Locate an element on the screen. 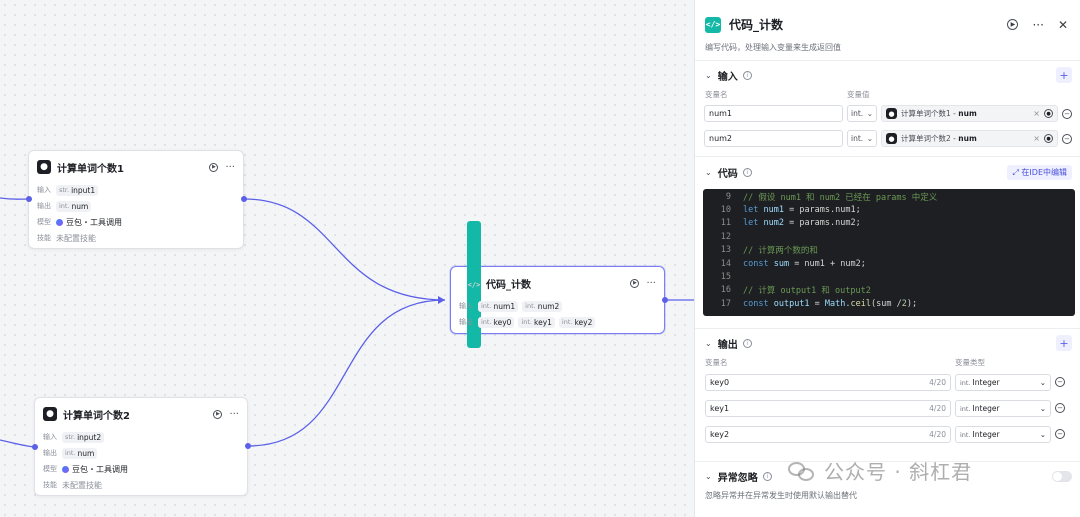 This screenshot has height=517, width=1080. code-line: 10 let num1 = params.num1; is located at coordinates (790, 210).